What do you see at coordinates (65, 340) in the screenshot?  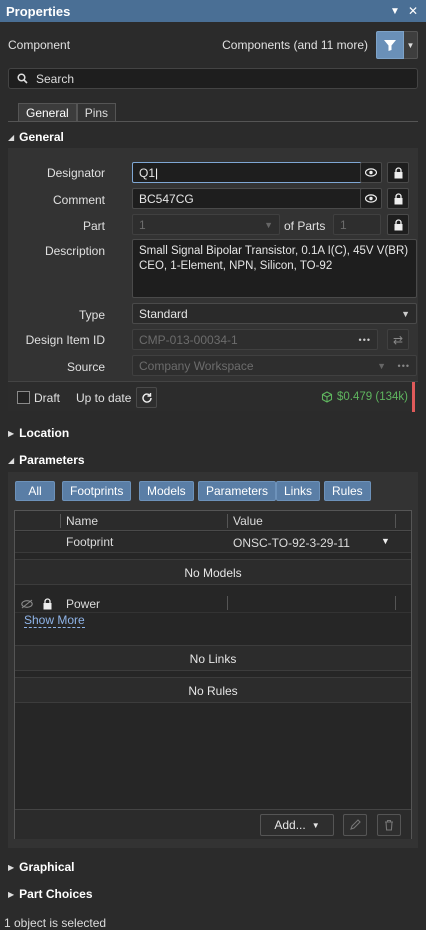 I see `design-item-id-label: Design Item ID` at bounding box center [65, 340].